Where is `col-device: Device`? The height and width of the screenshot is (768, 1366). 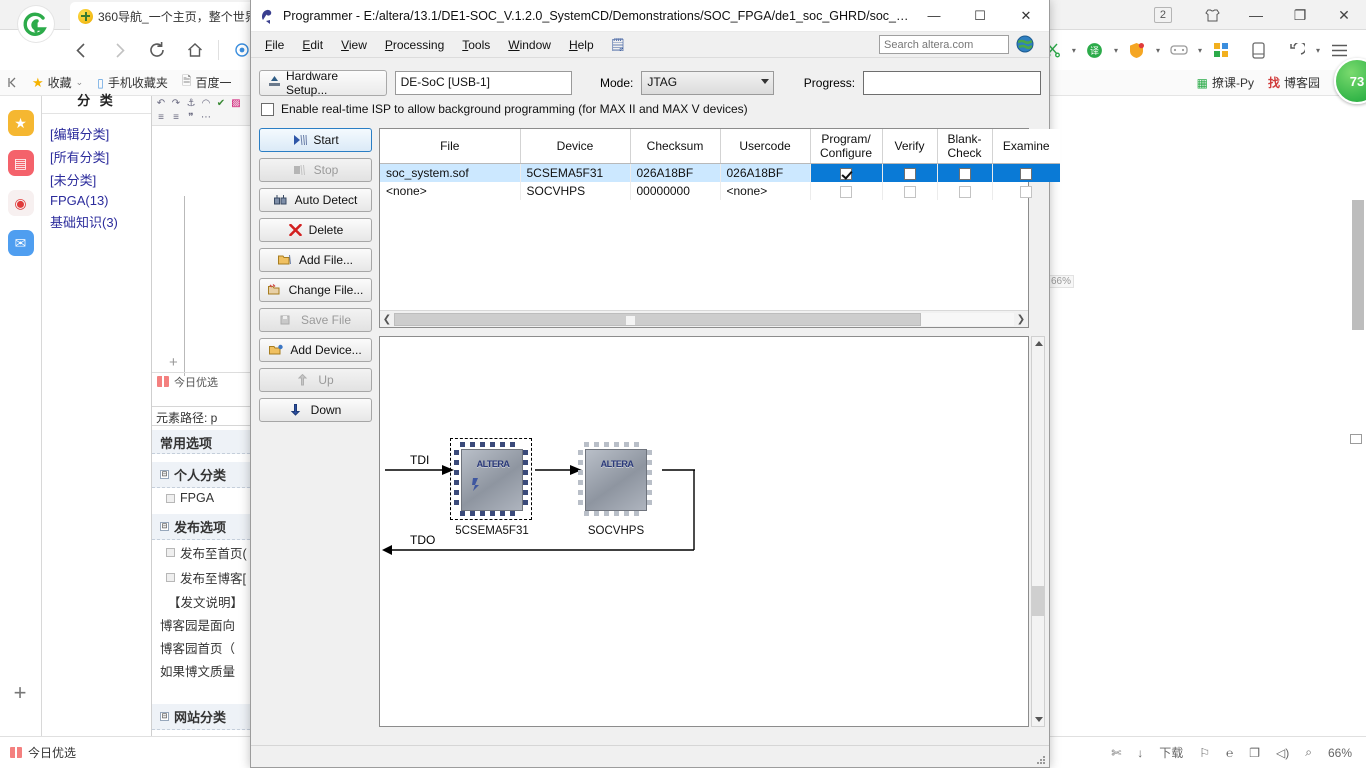 col-device: Device is located at coordinates (575, 146).